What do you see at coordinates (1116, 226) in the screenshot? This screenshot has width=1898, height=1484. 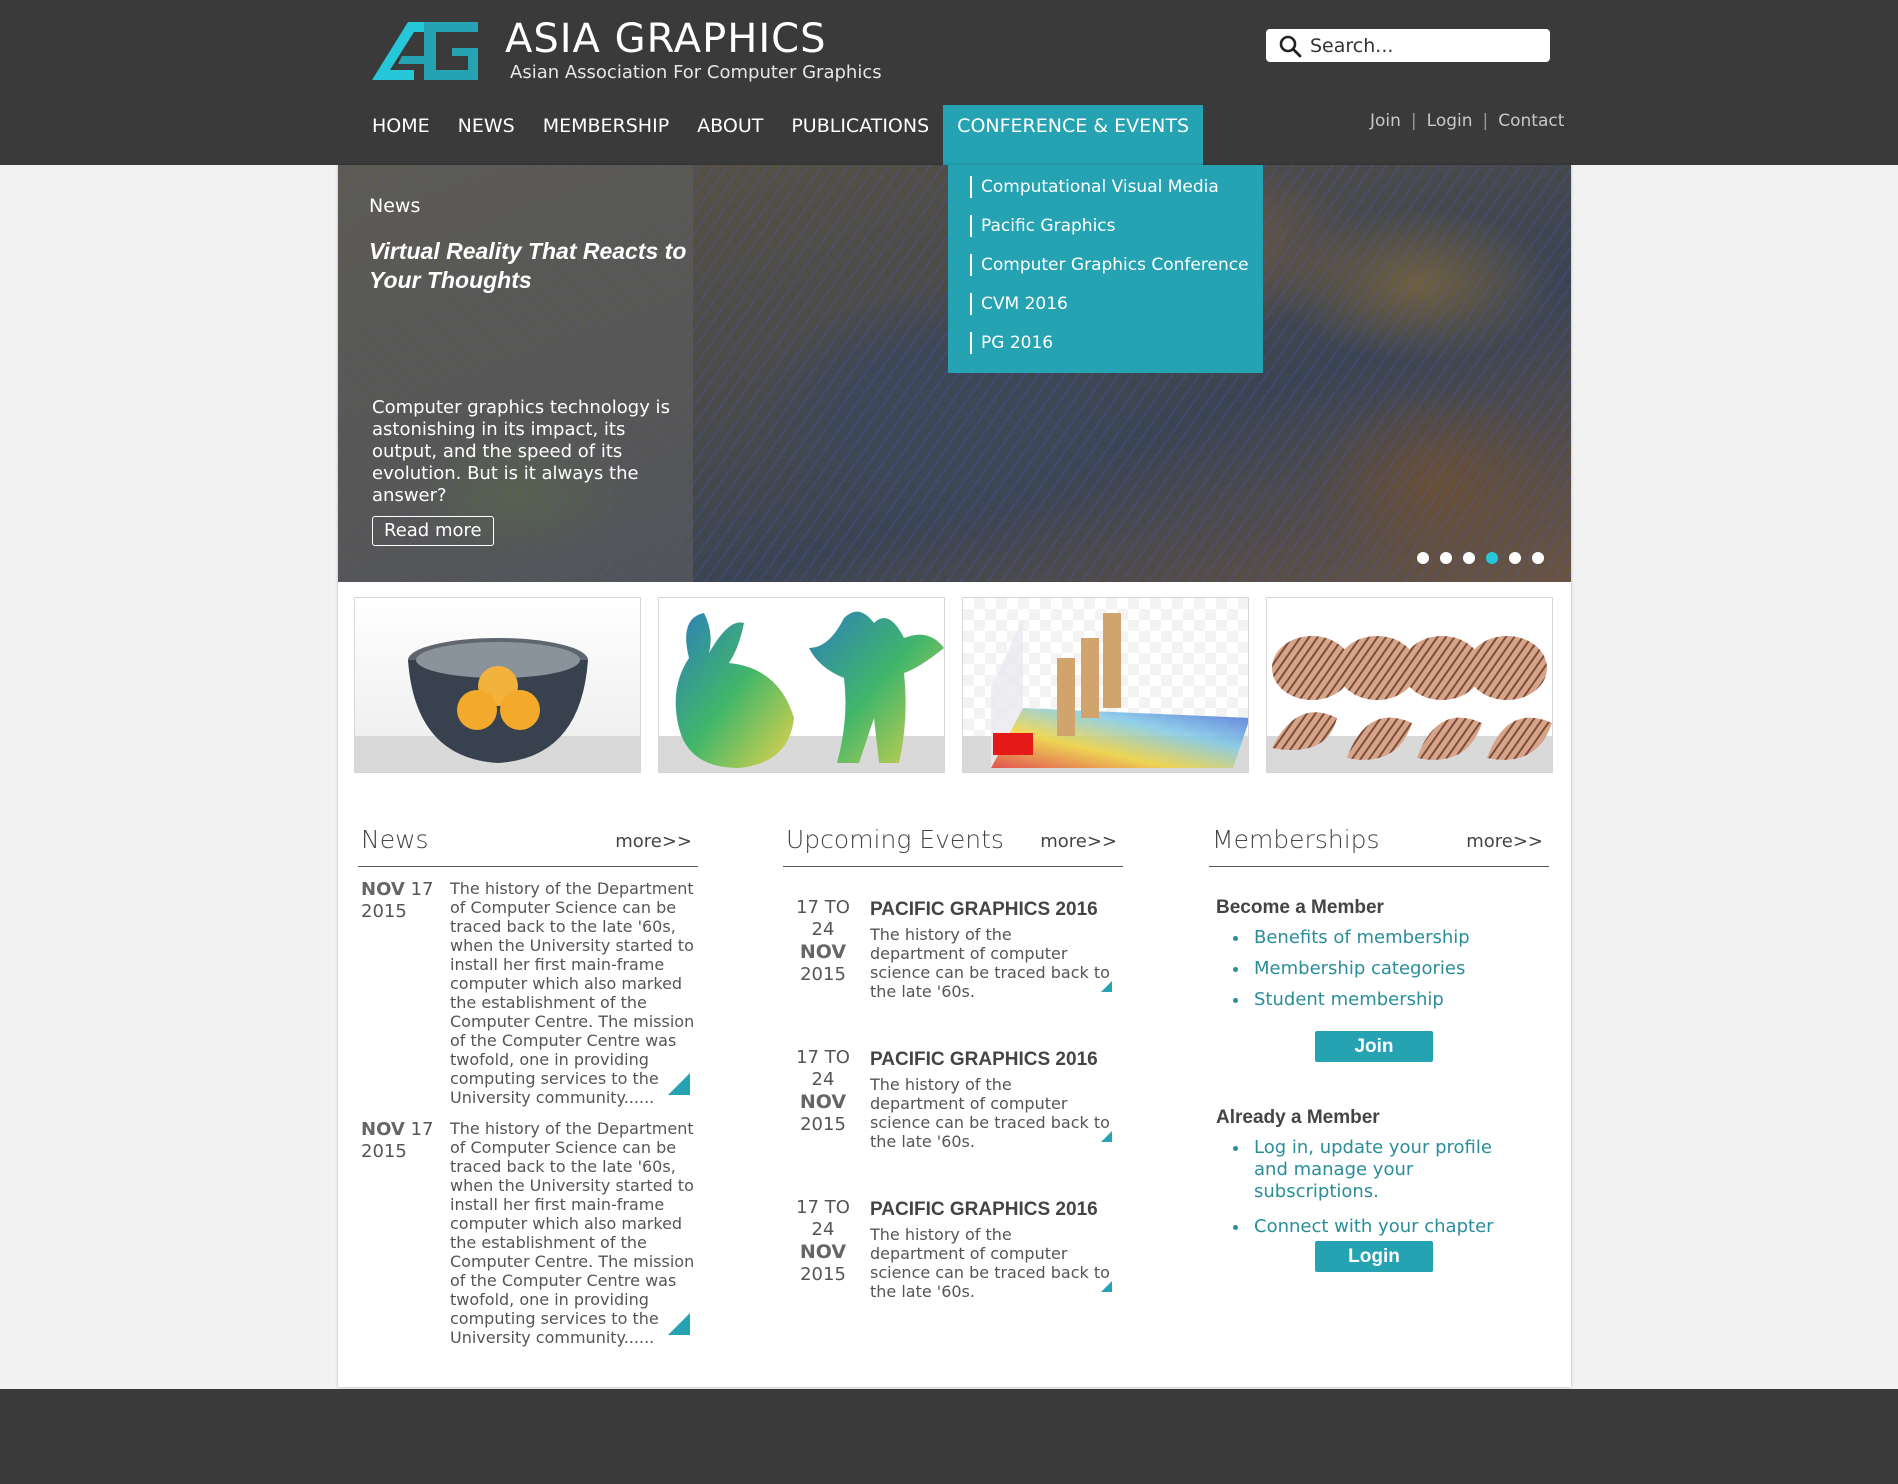 I see `dropdown-item-pacific-graphics: Pacific Graphics` at bounding box center [1116, 226].